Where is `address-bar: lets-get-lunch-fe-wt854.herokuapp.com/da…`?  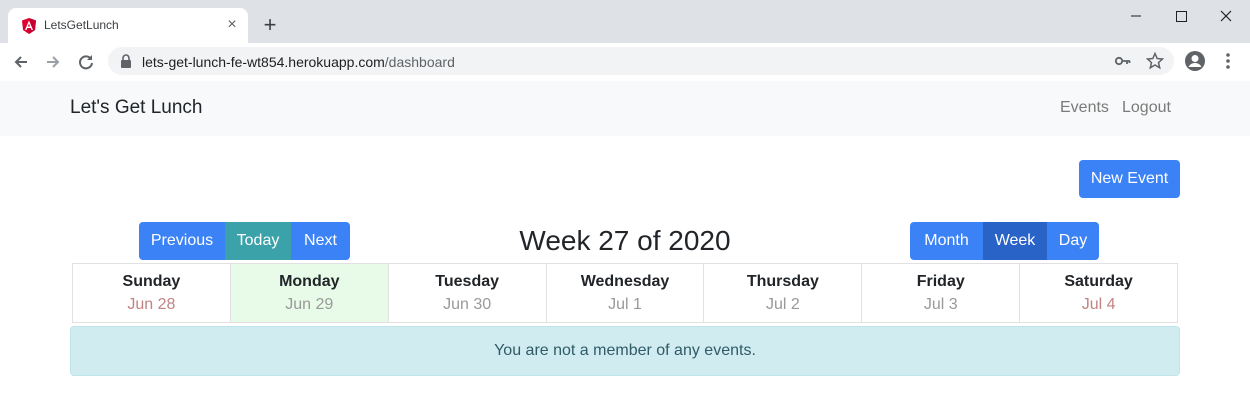 address-bar: lets-get-lunch-fe-wt854.herokuapp.com/da… is located at coordinates (641, 61).